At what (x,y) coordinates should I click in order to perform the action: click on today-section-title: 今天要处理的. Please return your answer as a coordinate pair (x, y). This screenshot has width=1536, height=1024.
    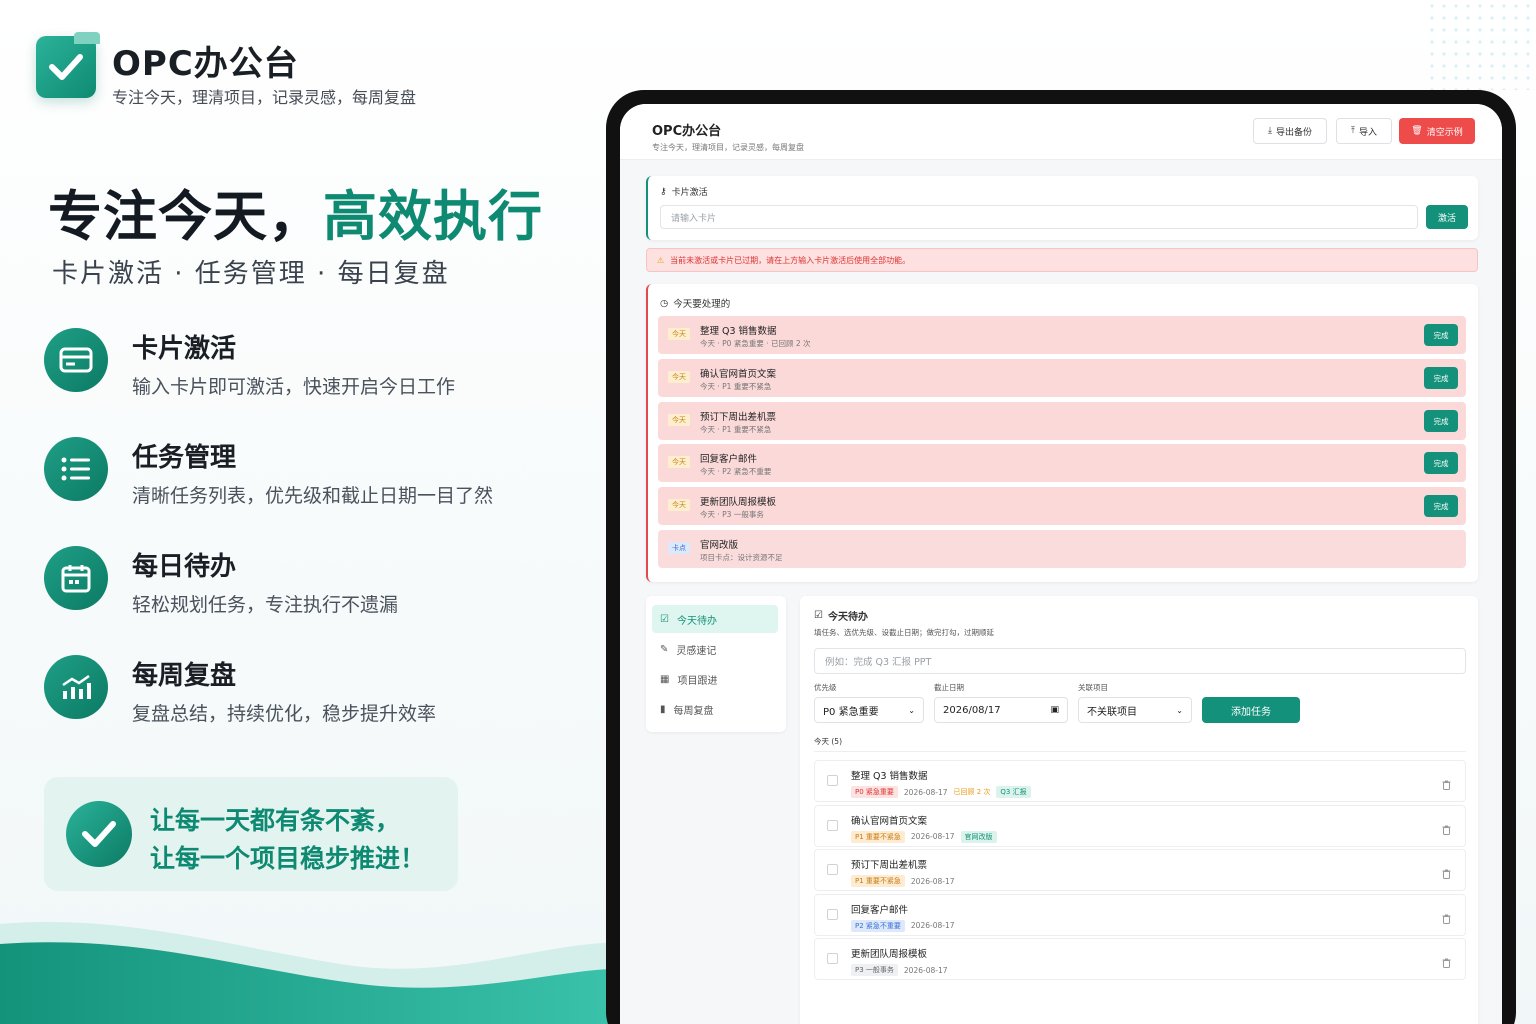
    Looking at the image, I should click on (702, 304).